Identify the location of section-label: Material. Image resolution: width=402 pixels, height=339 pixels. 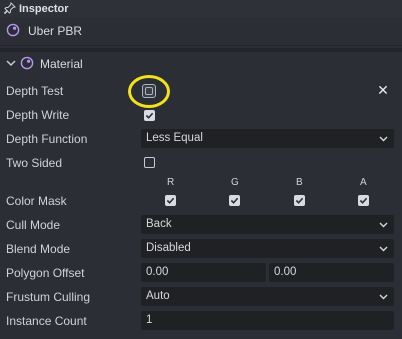
(61, 64).